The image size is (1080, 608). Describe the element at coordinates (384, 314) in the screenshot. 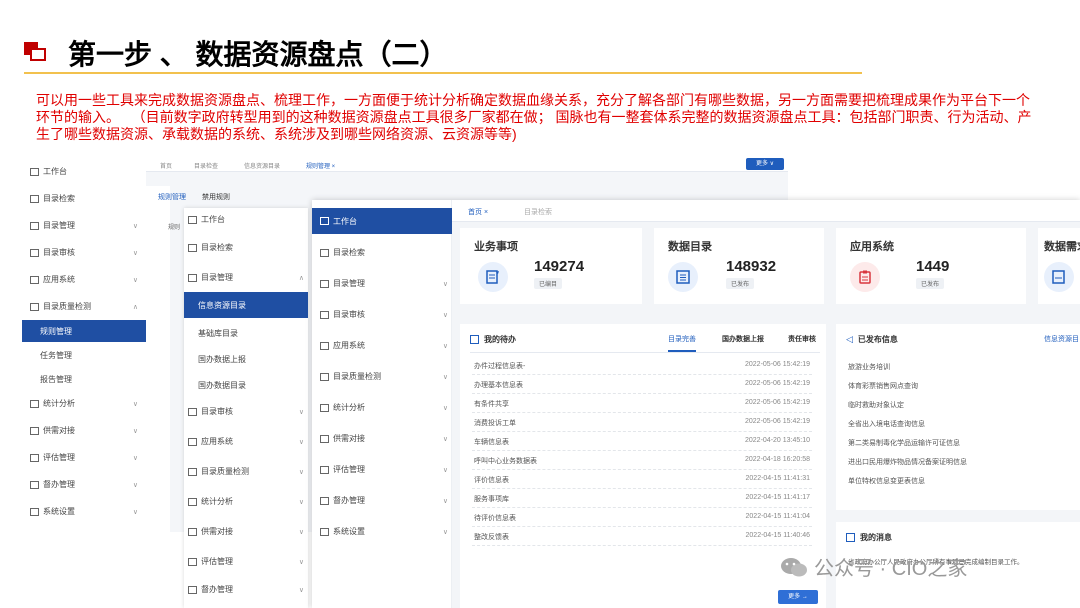

I see `dash-sidebar-review: 目录审核 ∨` at that location.